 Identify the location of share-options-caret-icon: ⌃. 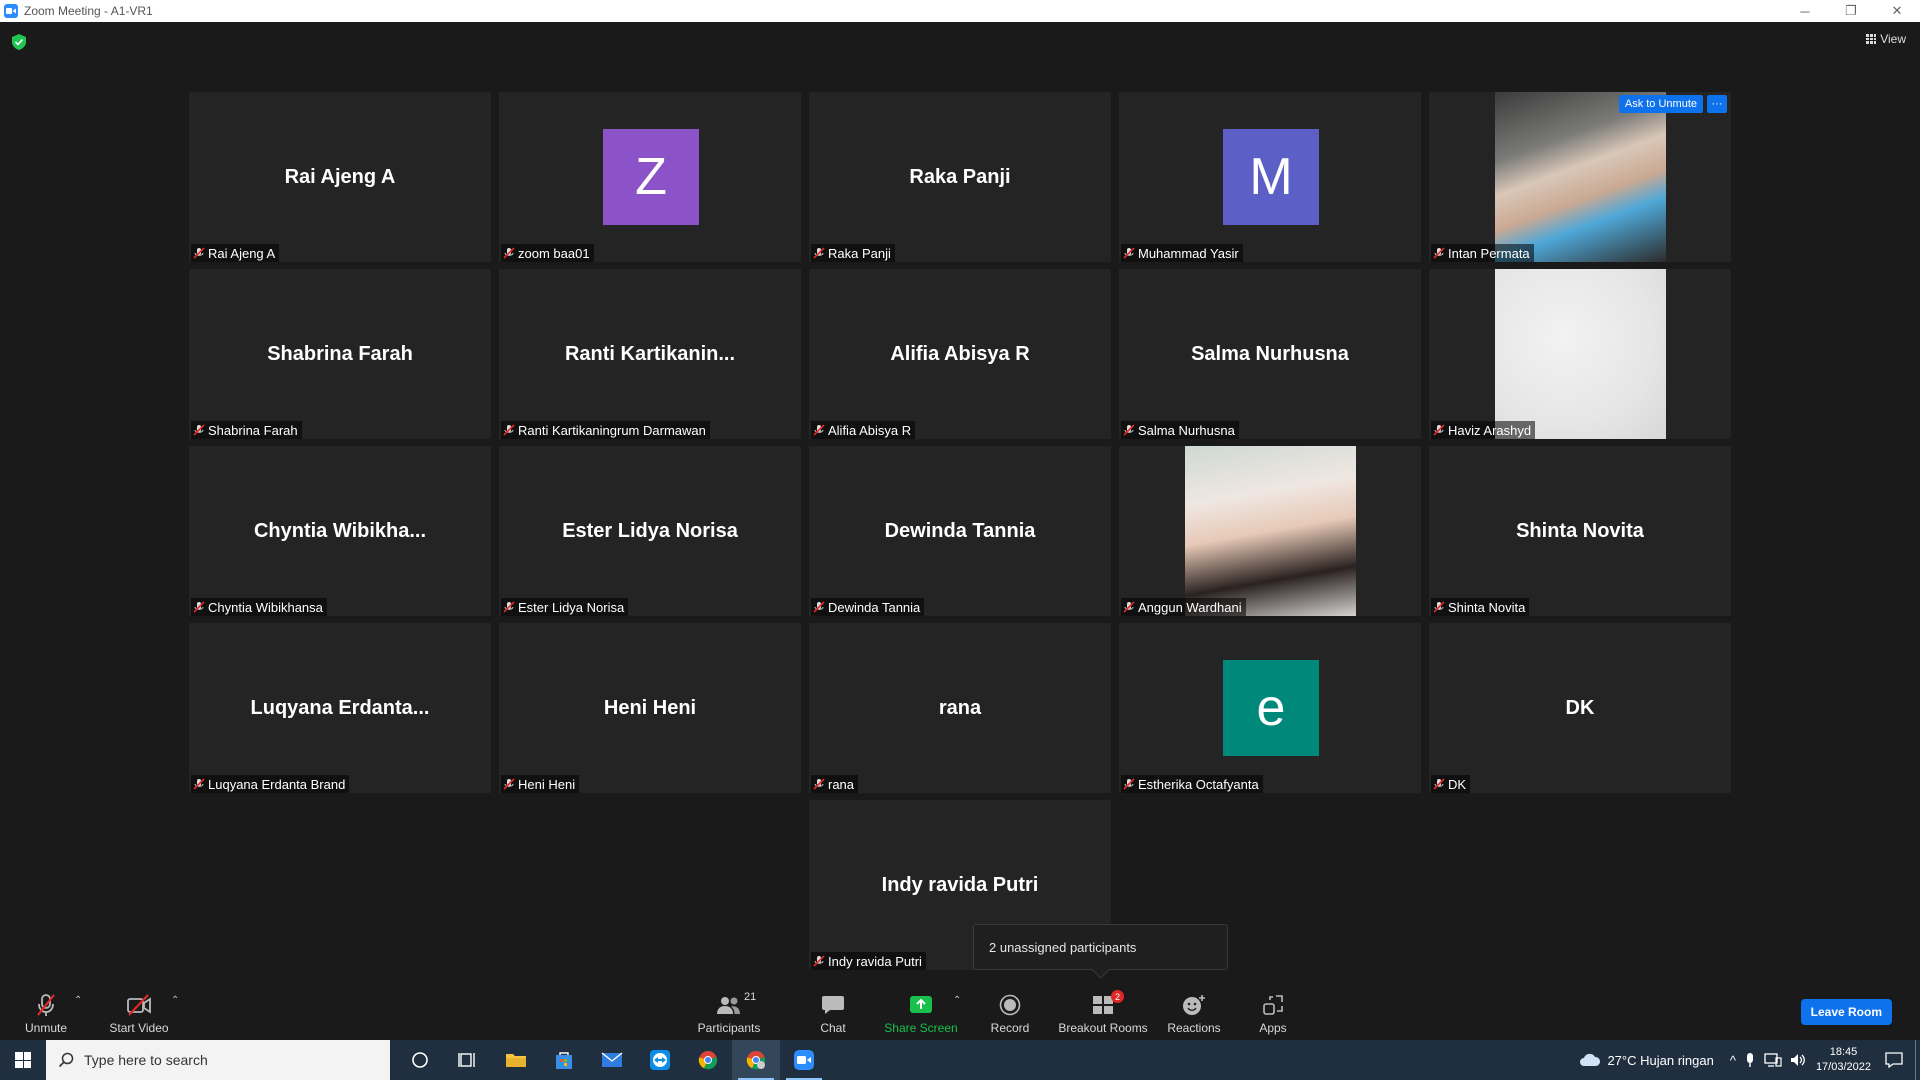
(957, 1000).